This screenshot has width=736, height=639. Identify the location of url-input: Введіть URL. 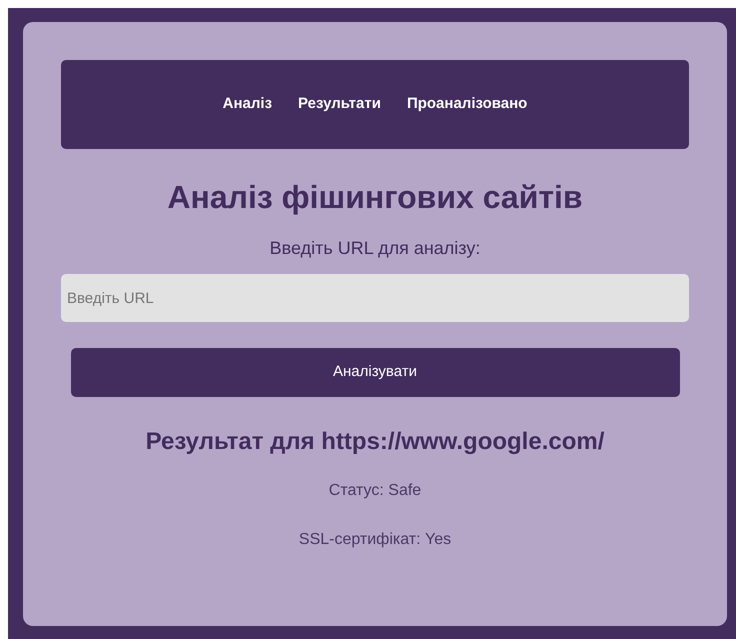
(375, 298).